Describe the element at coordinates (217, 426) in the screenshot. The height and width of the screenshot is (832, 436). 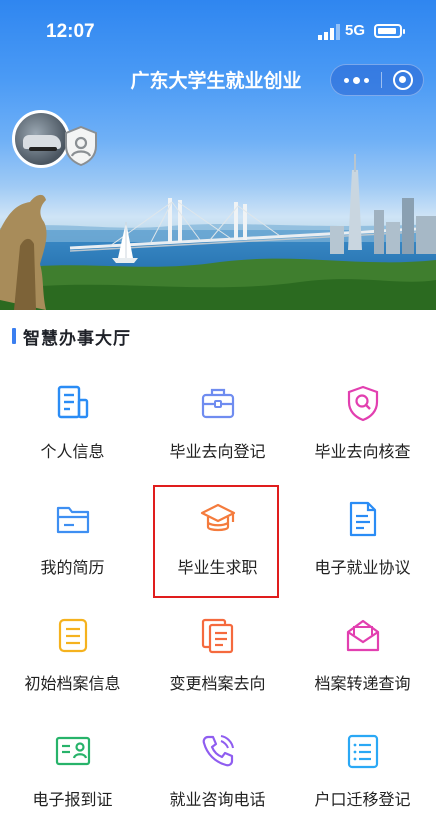
I see `service-graduation-destination-register: 毕业去向登记` at that location.